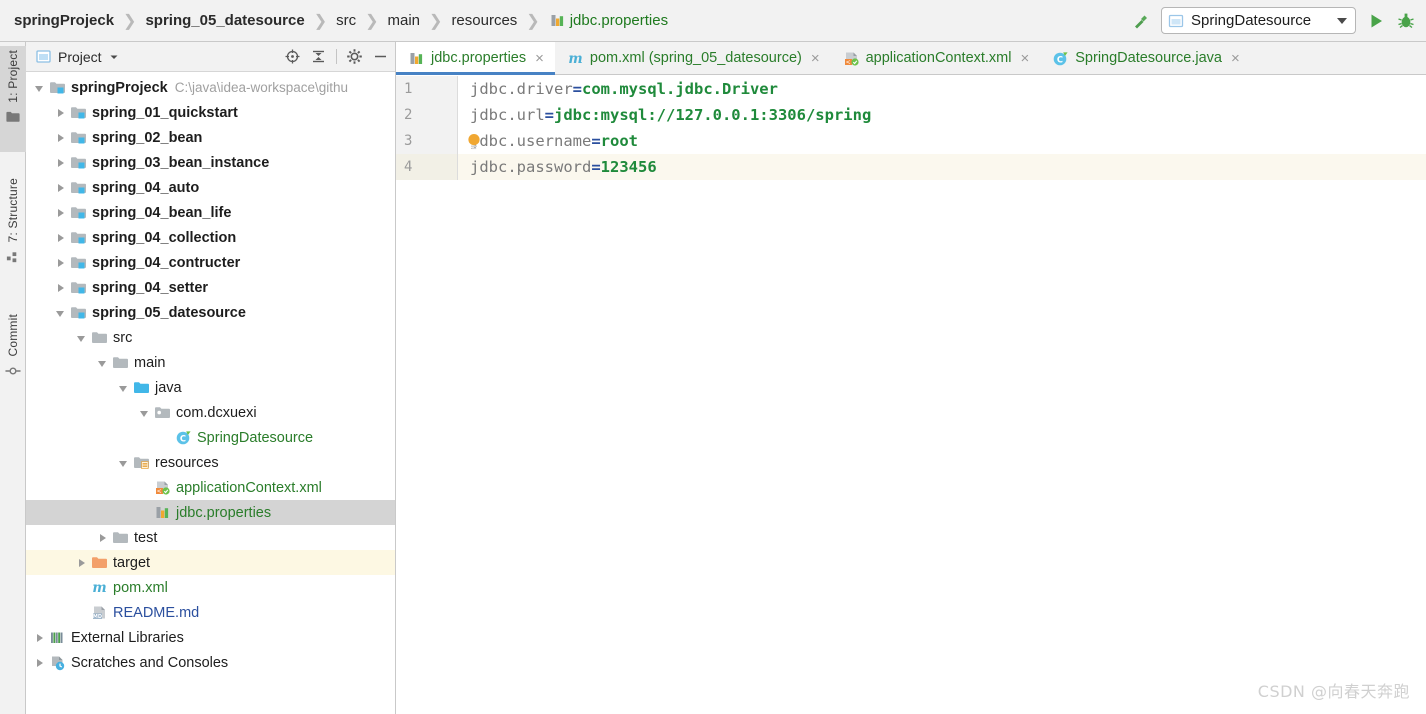 This screenshot has height=714, width=1426. Describe the element at coordinates (210, 112) in the screenshot. I see `tree-node-spring-01-quickstart: spring_01_quickstart` at that location.